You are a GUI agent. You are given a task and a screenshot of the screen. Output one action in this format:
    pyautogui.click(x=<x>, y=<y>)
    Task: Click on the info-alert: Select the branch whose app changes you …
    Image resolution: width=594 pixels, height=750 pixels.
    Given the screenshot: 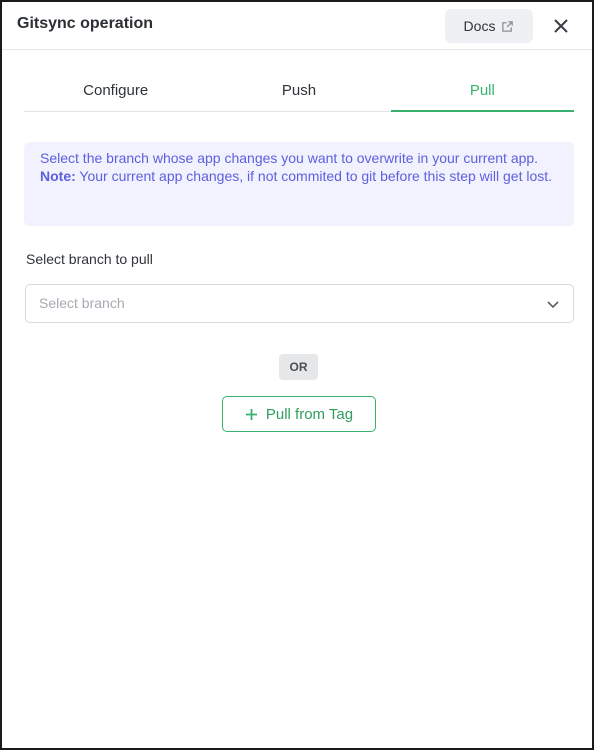 What is the action you would take?
    pyautogui.click(x=299, y=184)
    